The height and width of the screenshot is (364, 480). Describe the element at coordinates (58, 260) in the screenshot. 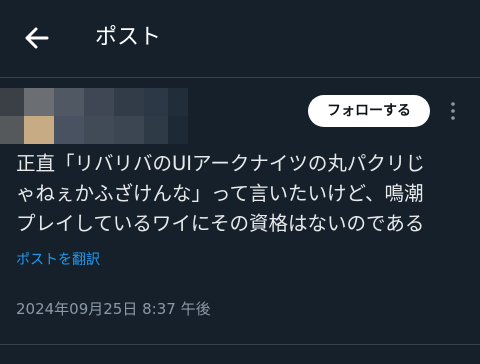

I see `translate-post-link: ポストを翻訳` at that location.